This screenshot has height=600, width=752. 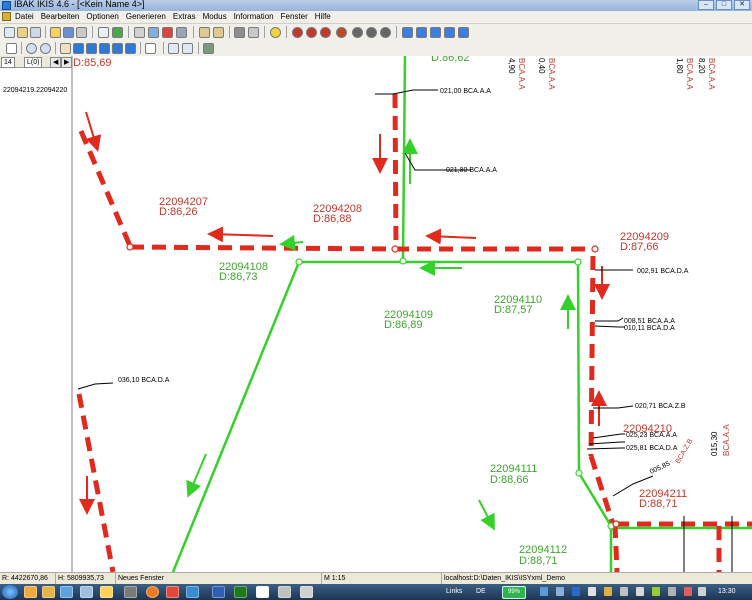 What do you see at coordinates (208, 48) in the screenshot?
I see `image-icon` at bounding box center [208, 48].